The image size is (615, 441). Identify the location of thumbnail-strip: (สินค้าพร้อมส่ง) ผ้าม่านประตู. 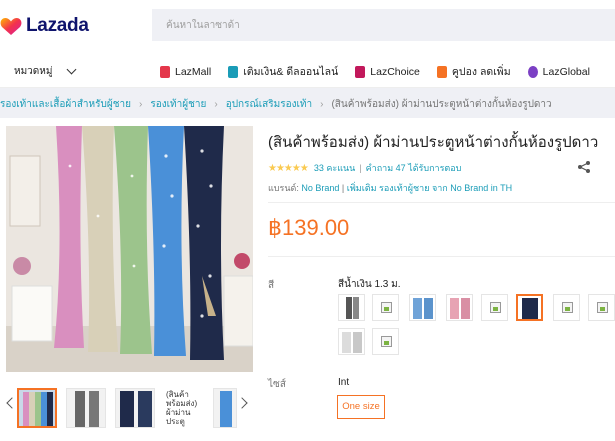
(130, 407).